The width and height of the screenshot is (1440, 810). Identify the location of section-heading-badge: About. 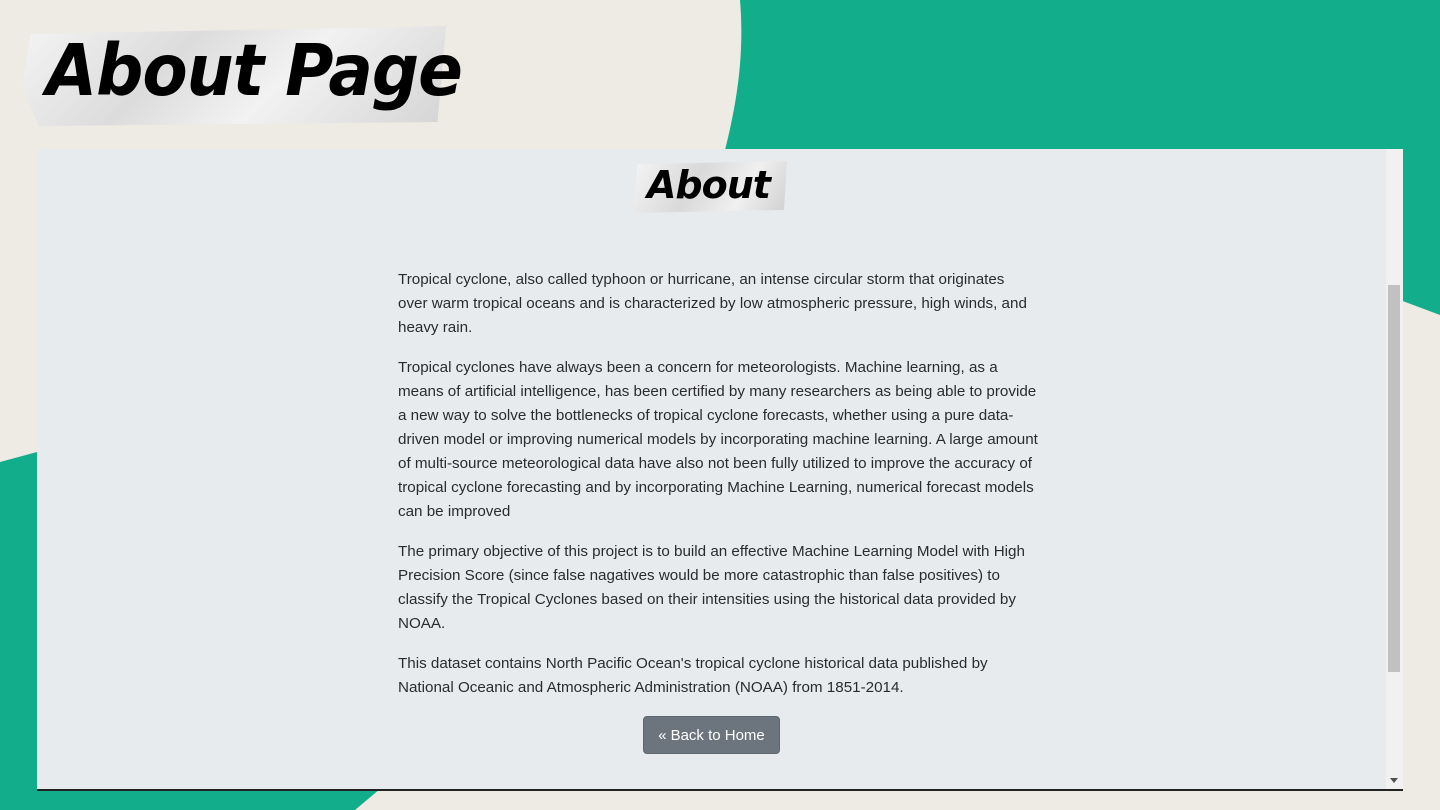
(710, 187).